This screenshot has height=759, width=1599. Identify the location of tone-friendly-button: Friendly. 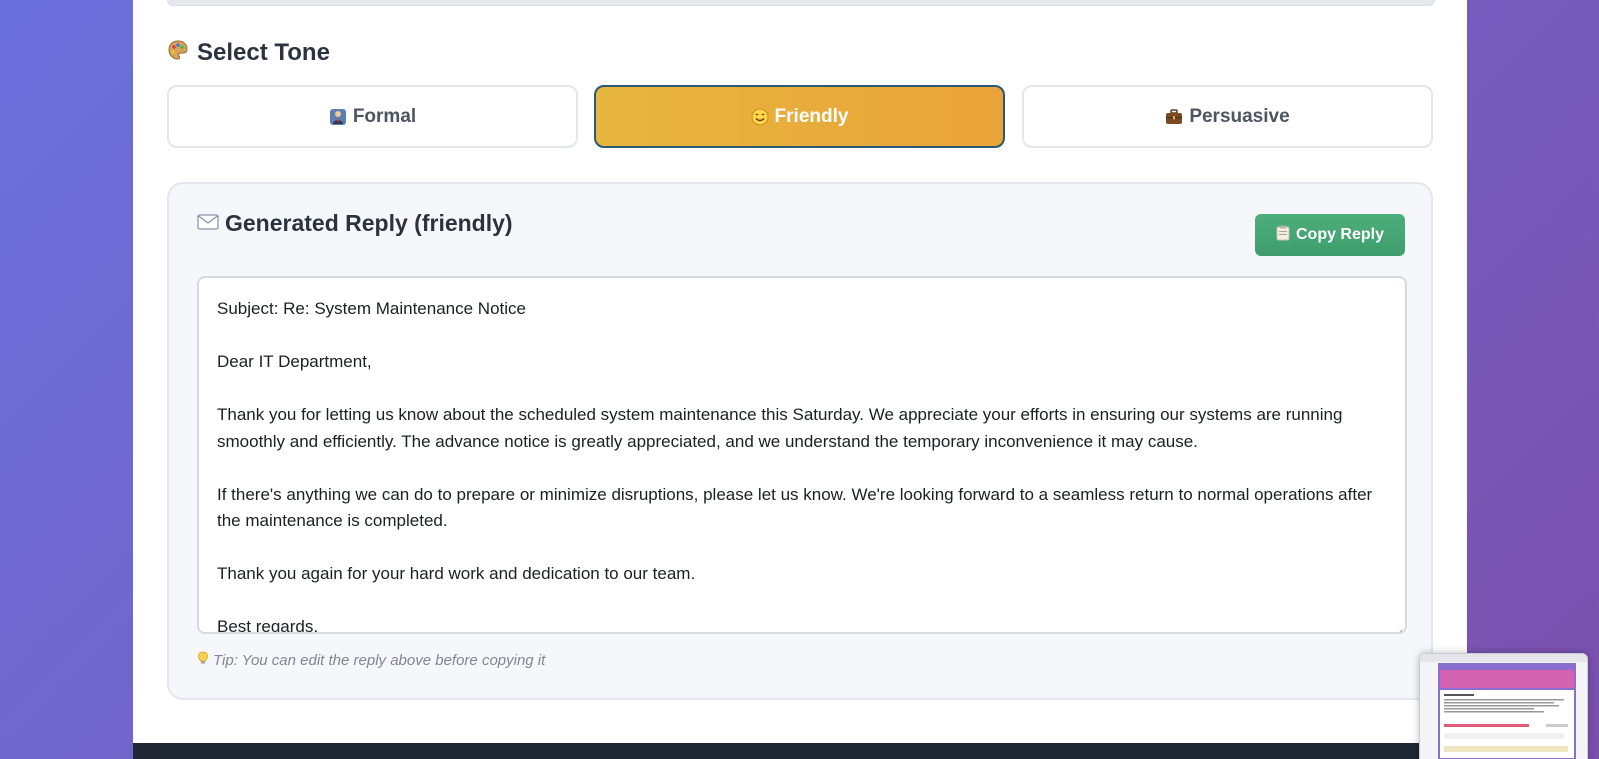
(799, 116).